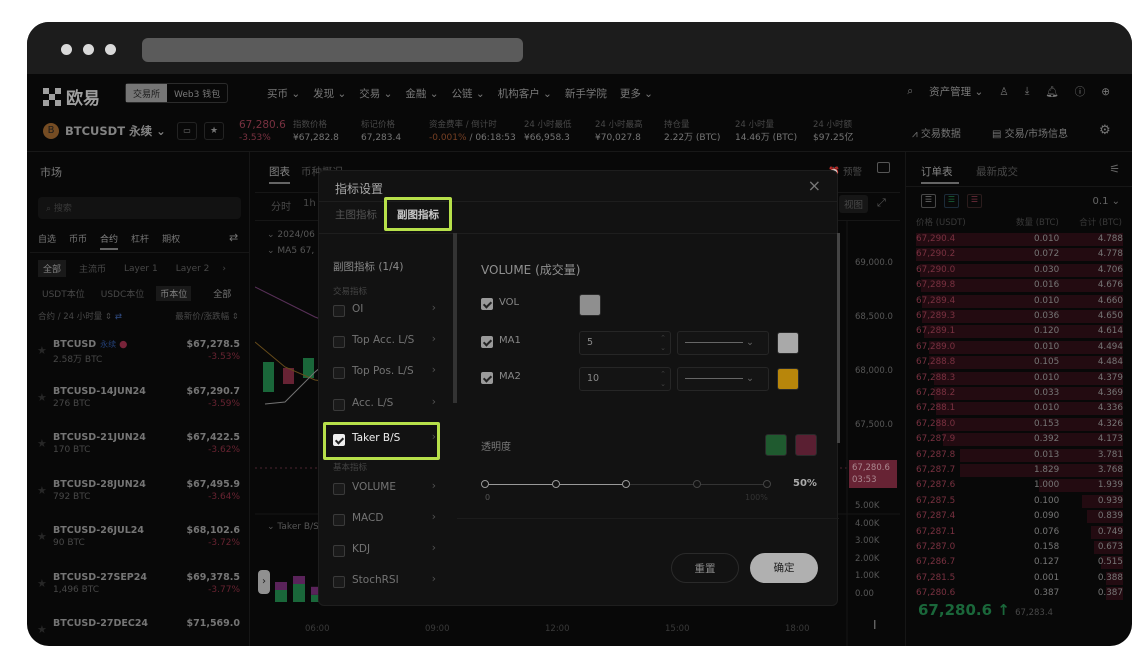 Image resolution: width=1148 pixels, height=654 pixels. Describe the element at coordinates (509, 302) in the screenshot. I see `setting-label: VOL` at that location.